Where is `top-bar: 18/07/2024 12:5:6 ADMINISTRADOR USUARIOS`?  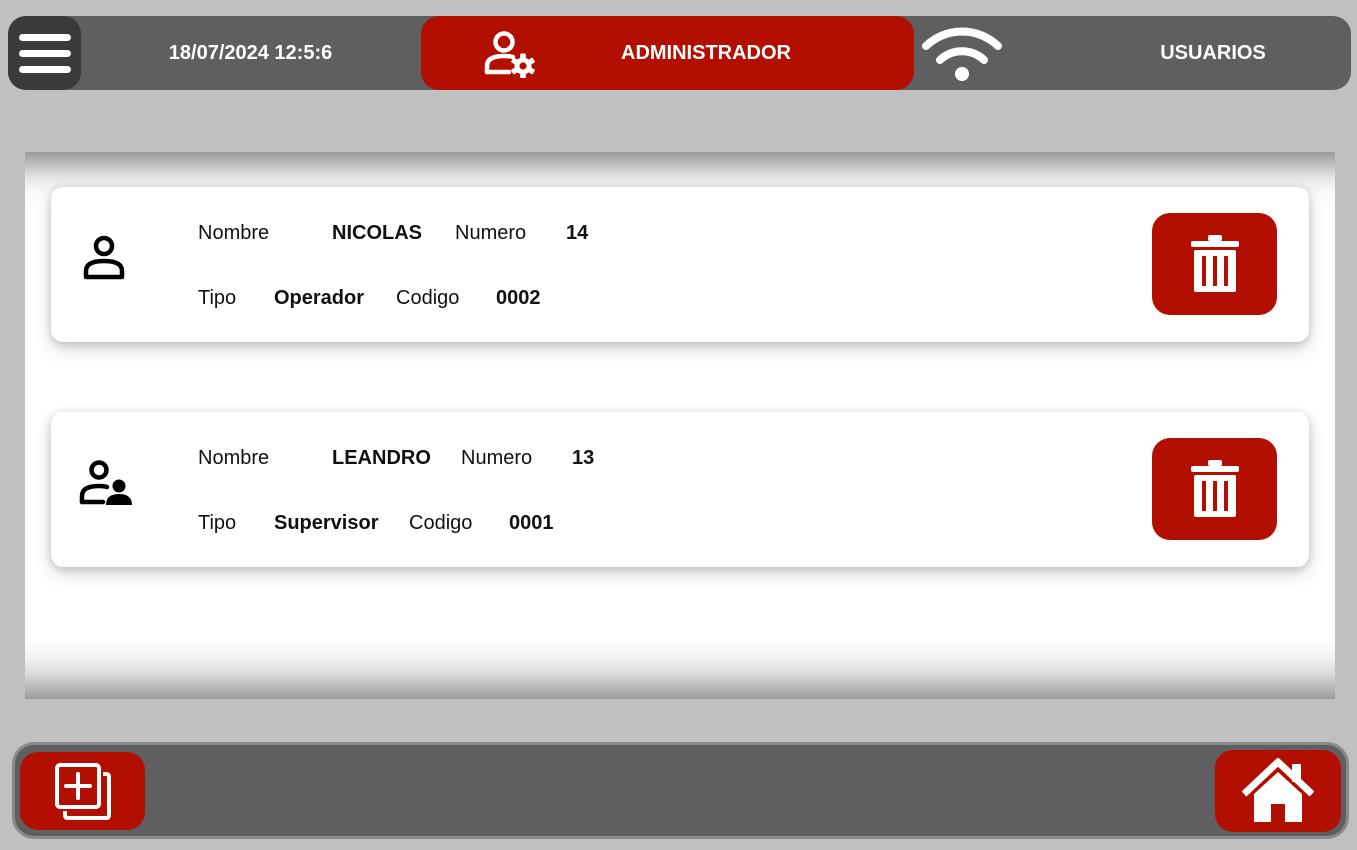 top-bar: 18/07/2024 12:5:6 ADMINISTRADOR USUARIOS is located at coordinates (679, 53).